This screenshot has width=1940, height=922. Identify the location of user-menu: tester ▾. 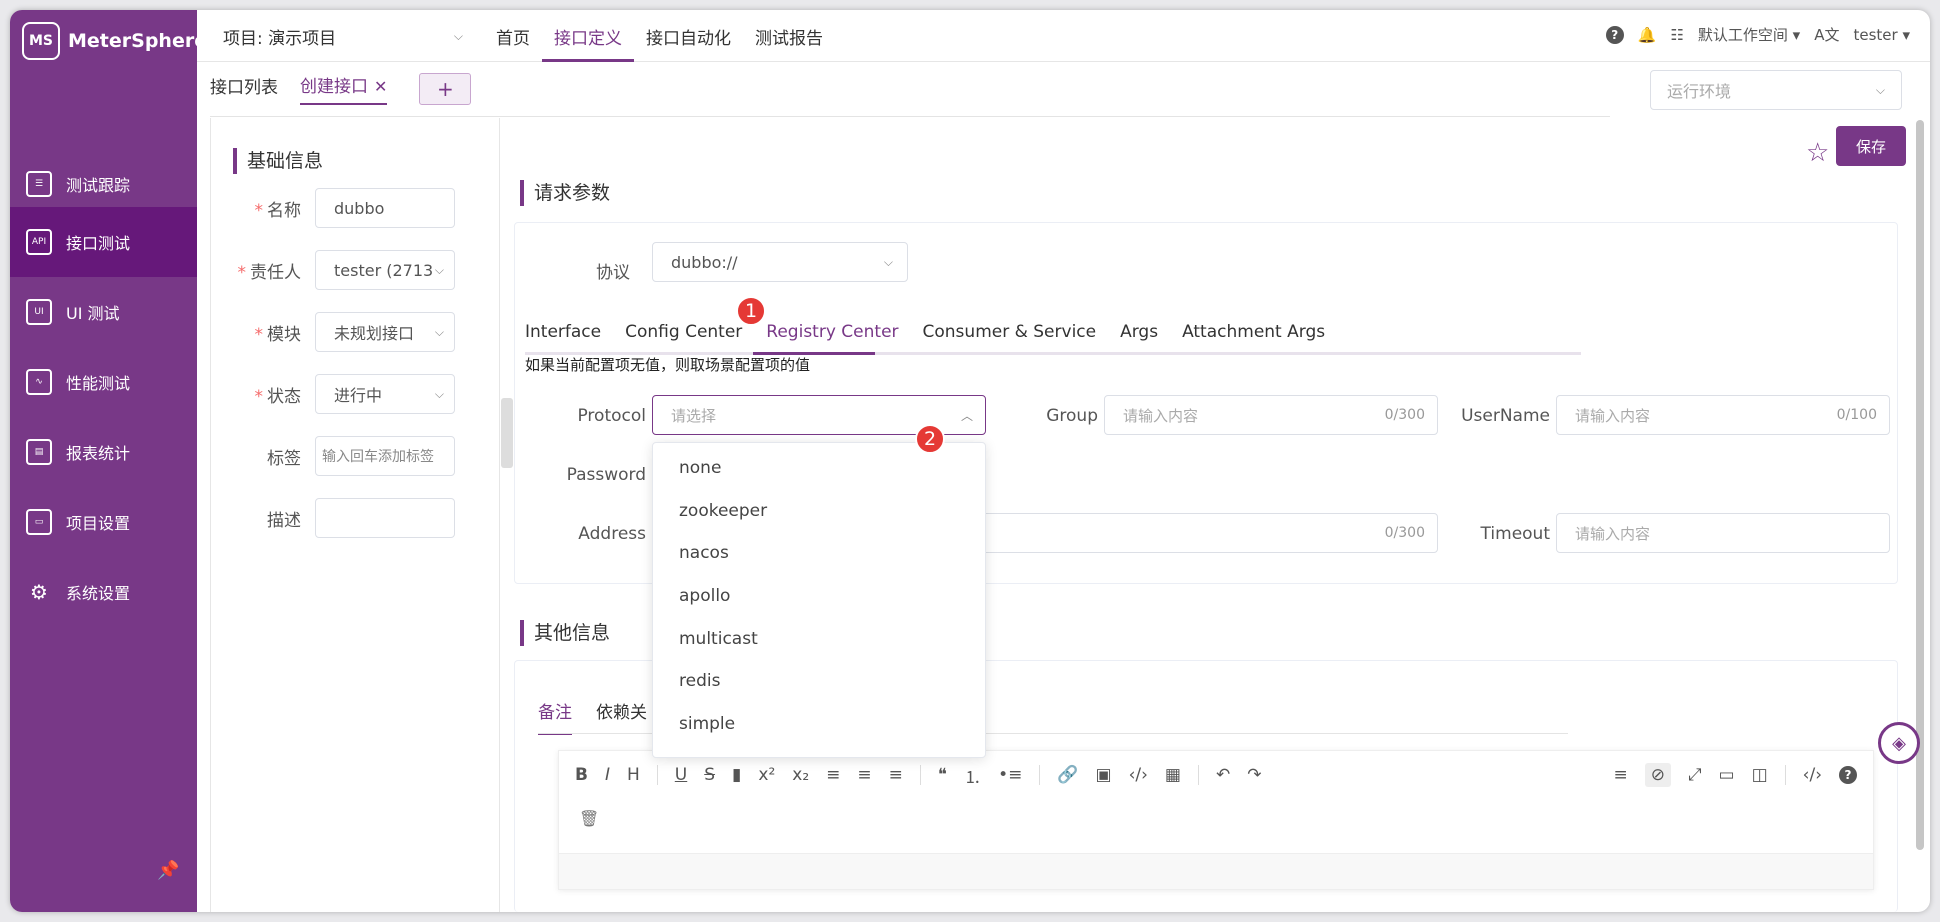
(1881, 35).